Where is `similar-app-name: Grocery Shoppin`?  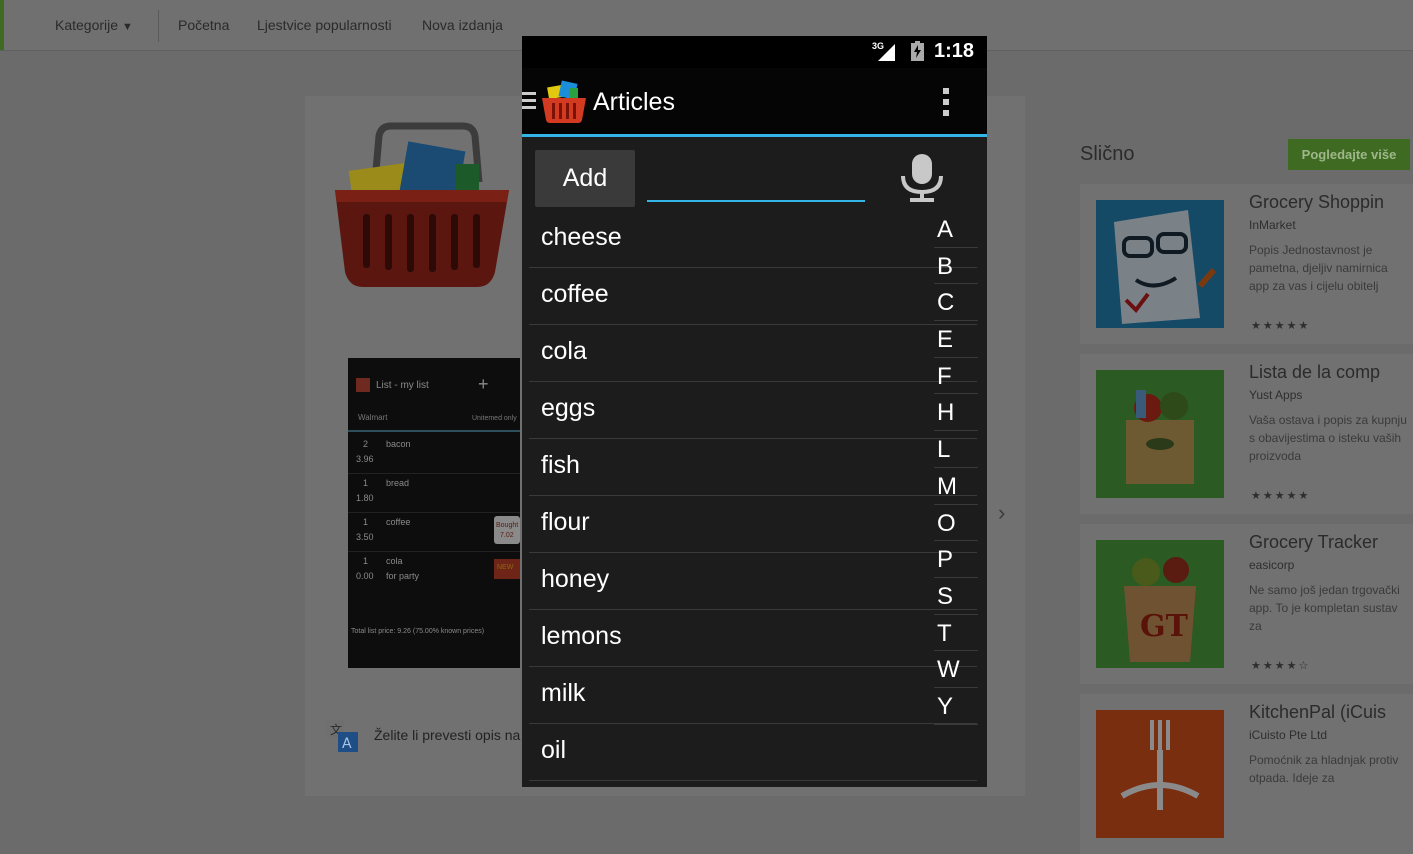 similar-app-name: Grocery Shoppin is located at coordinates (1316, 202).